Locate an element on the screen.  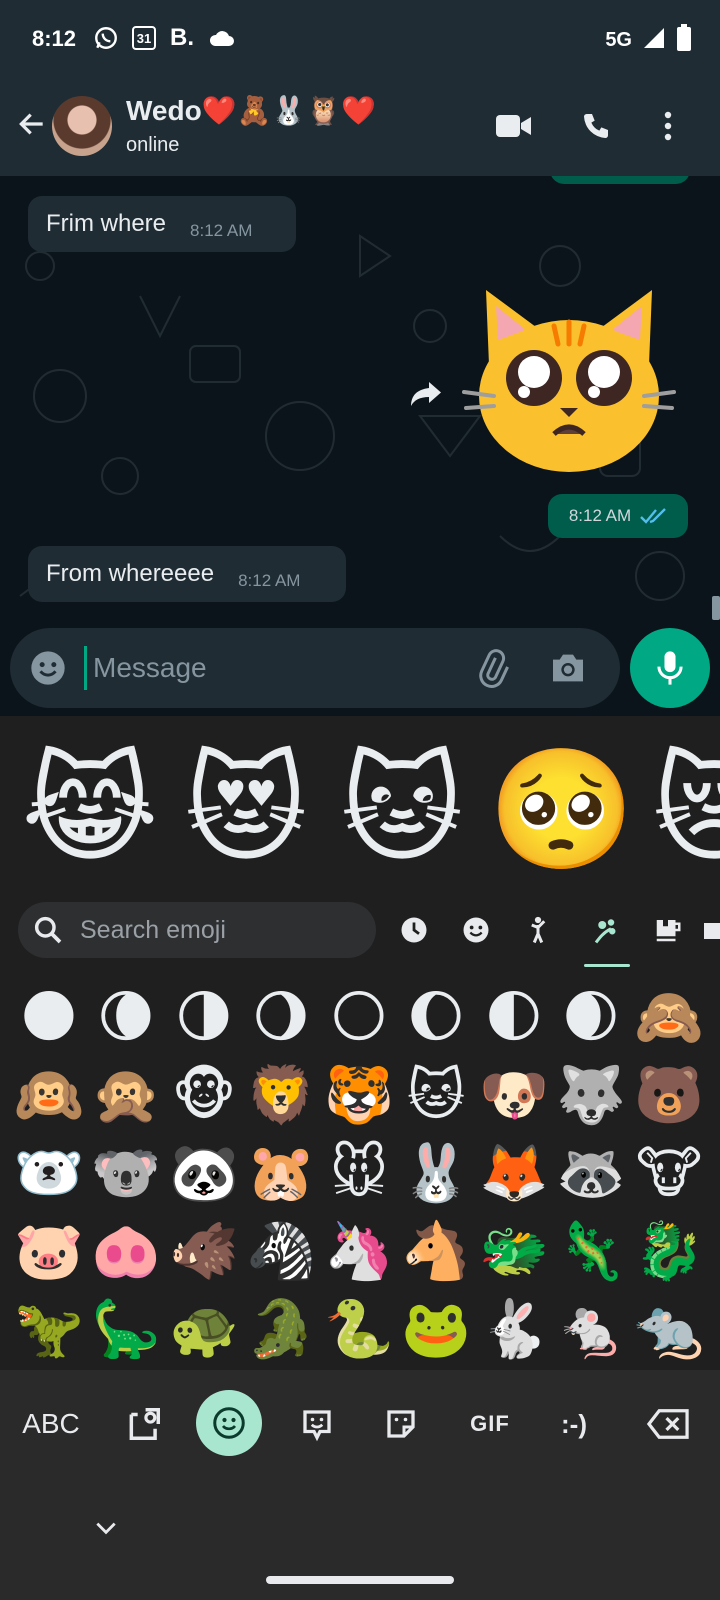
emoji-cell: 🦄 is located at coordinates (359, 1251).